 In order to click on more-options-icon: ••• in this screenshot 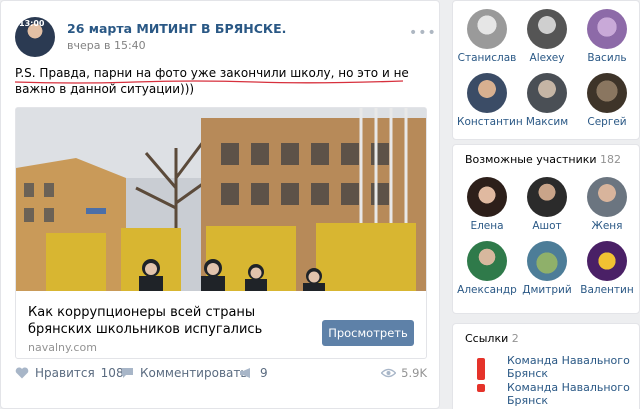, I will do `click(423, 33)`.